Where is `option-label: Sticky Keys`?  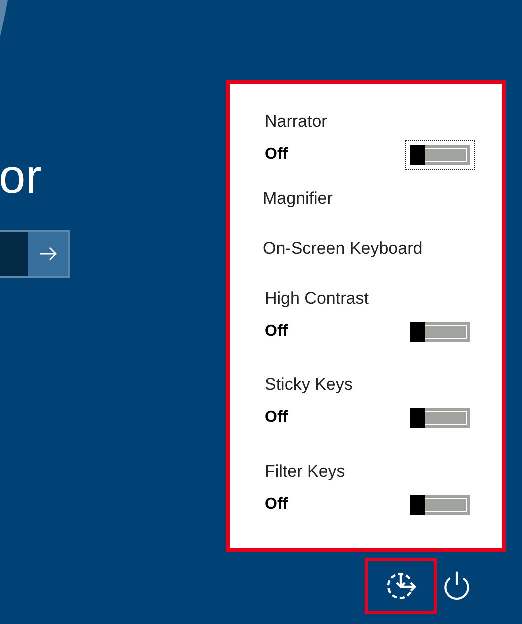 option-label: Sticky Keys is located at coordinates (309, 385).